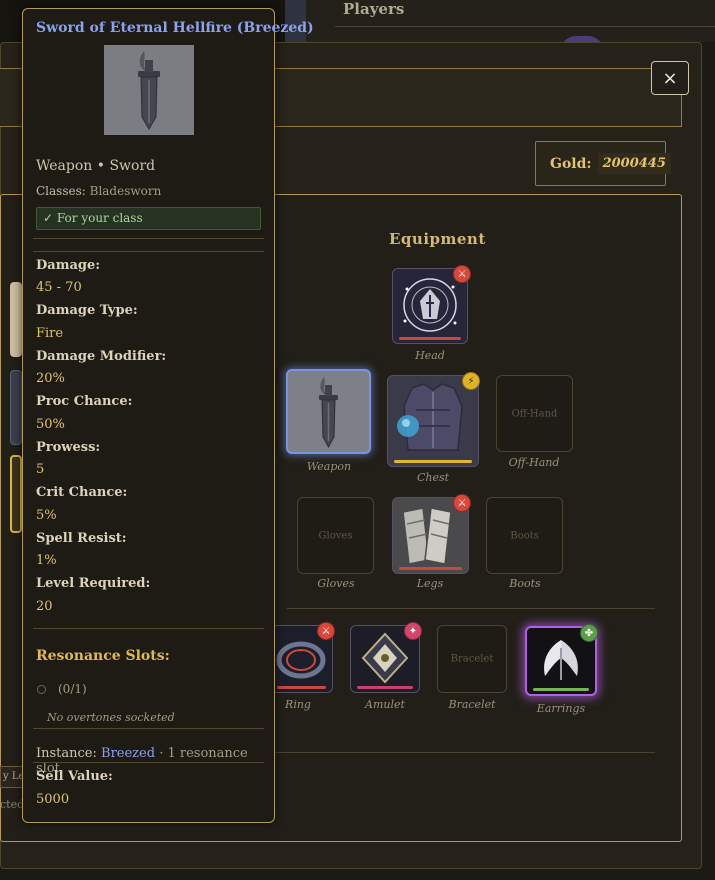 The width and height of the screenshot is (715, 880). What do you see at coordinates (670, 78) in the screenshot?
I see `close-button: ×` at bounding box center [670, 78].